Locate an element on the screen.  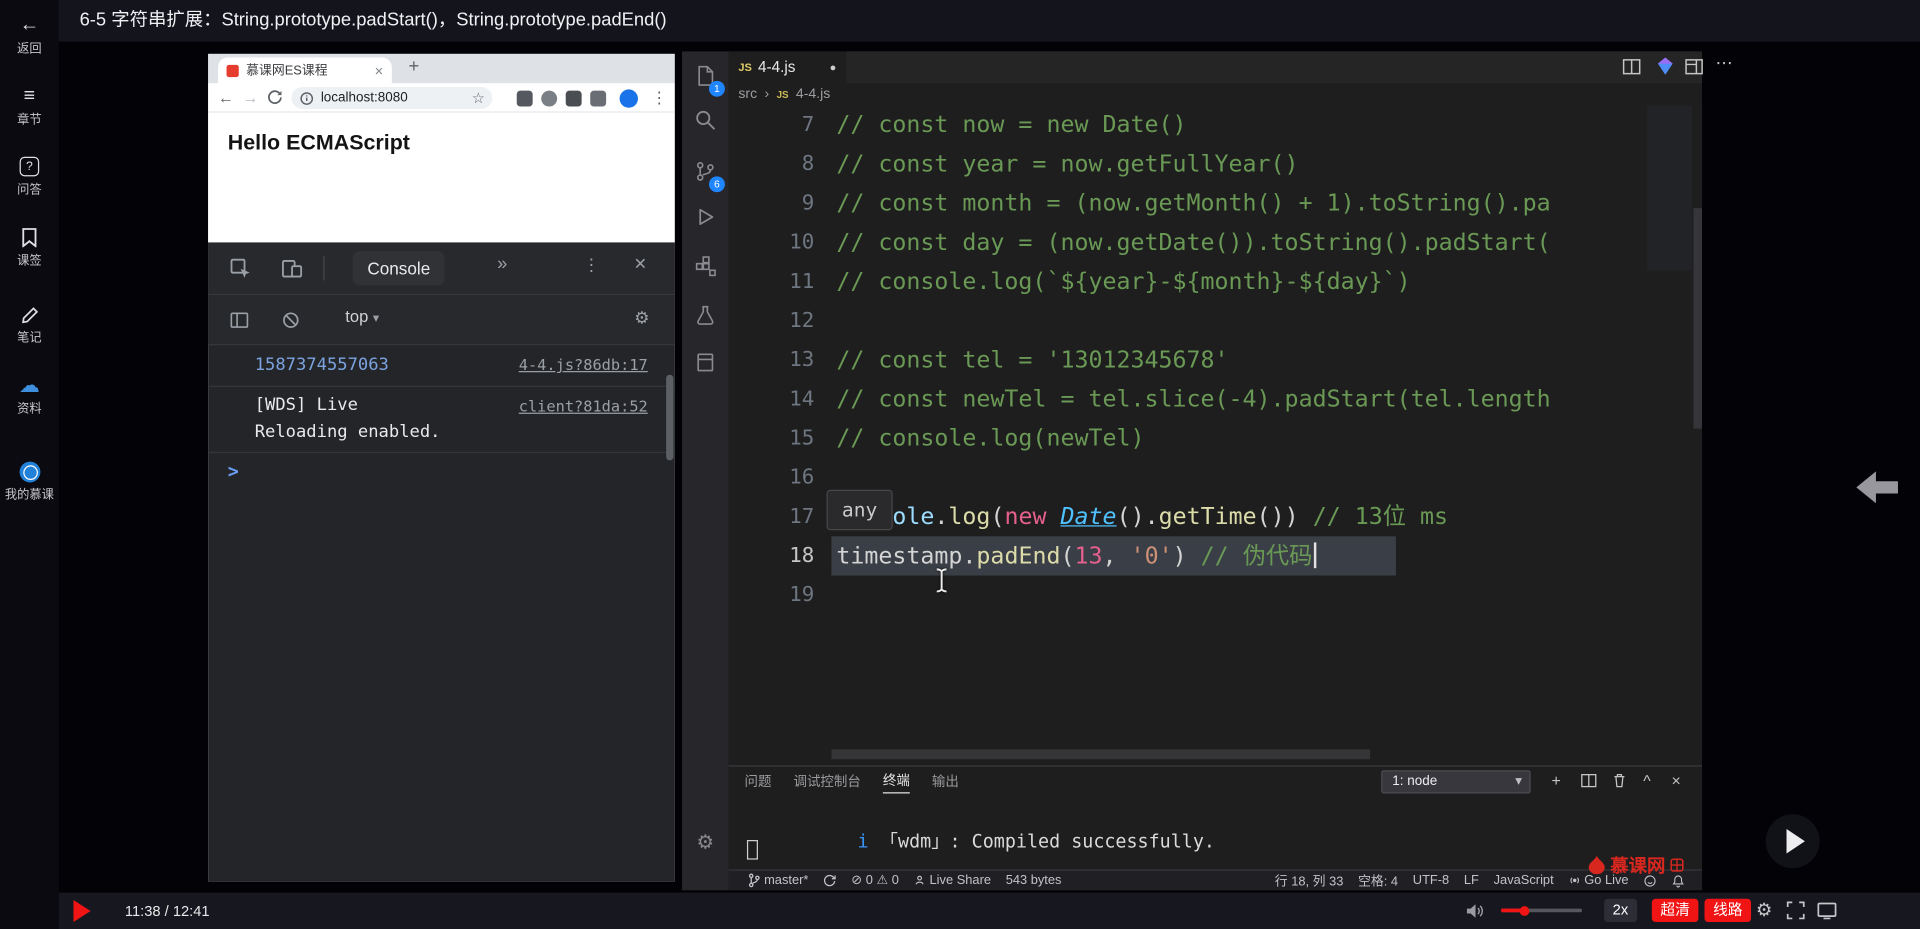
address-bar: localhost:8080 ☆ is located at coordinates (392, 97).